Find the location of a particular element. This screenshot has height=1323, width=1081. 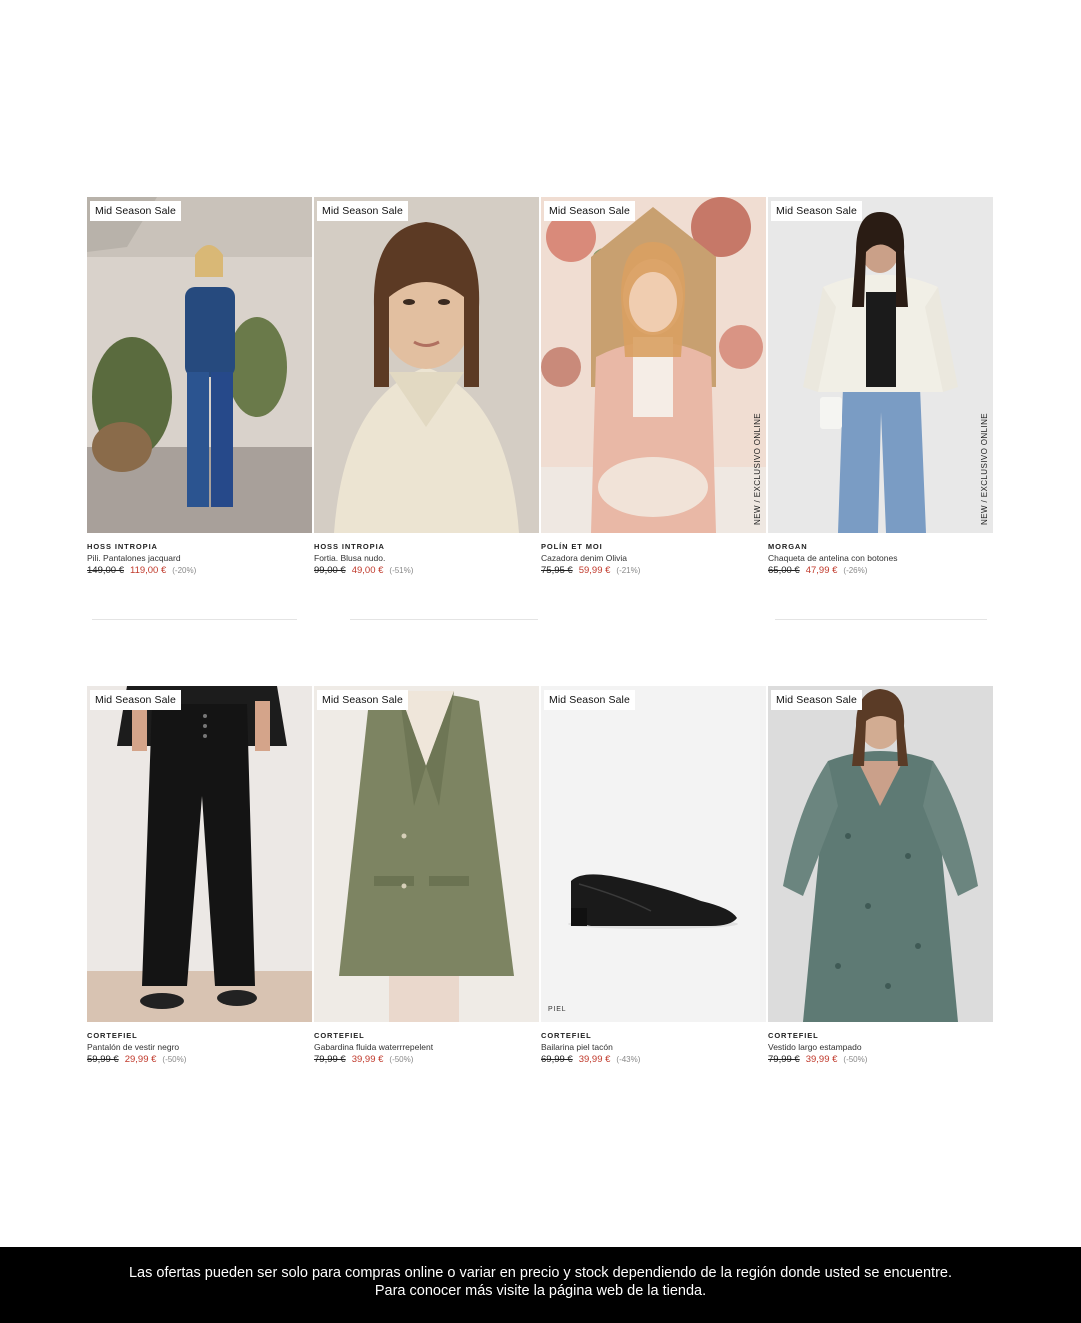

product-brand: POLÍN ET MOI is located at coordinates (572, 546).